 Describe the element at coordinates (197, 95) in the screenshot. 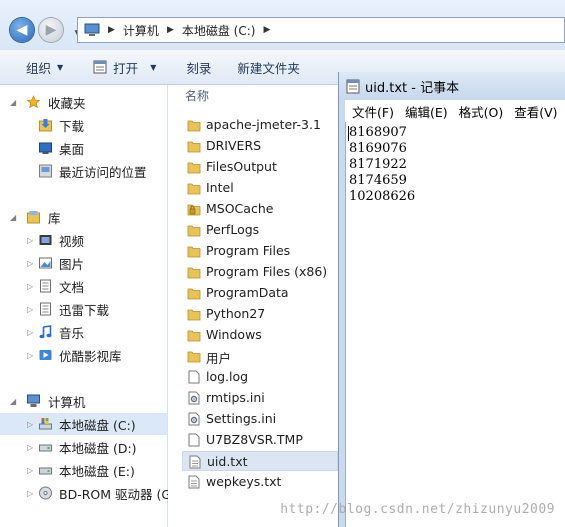

I see `name-column-header: 名称` at that location.